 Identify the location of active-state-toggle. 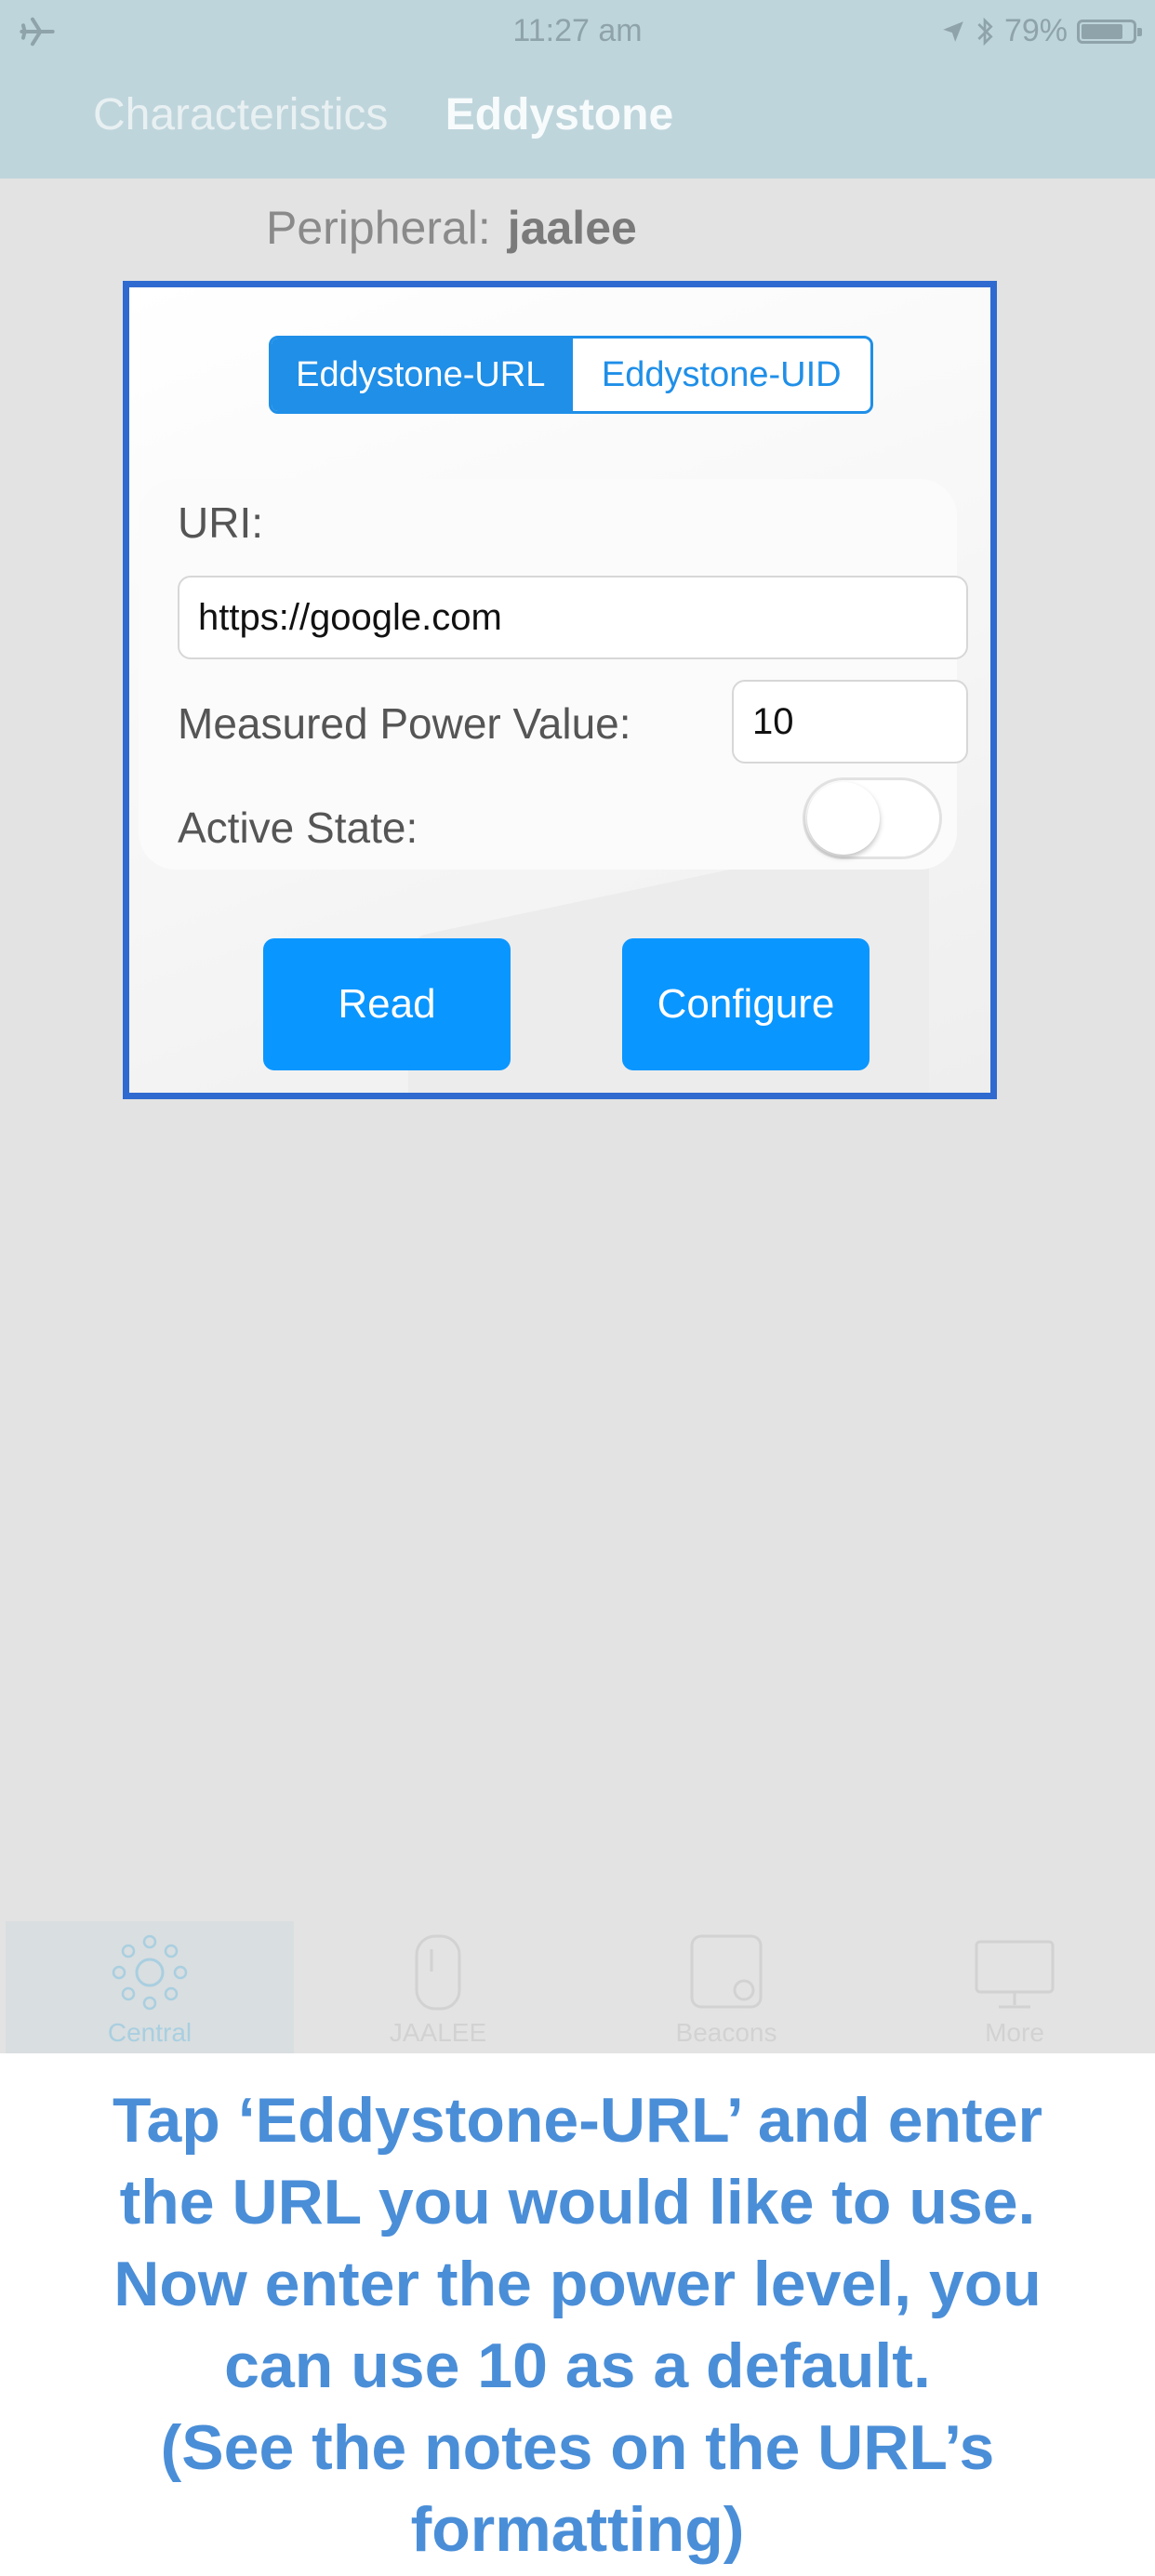
(872, 818).